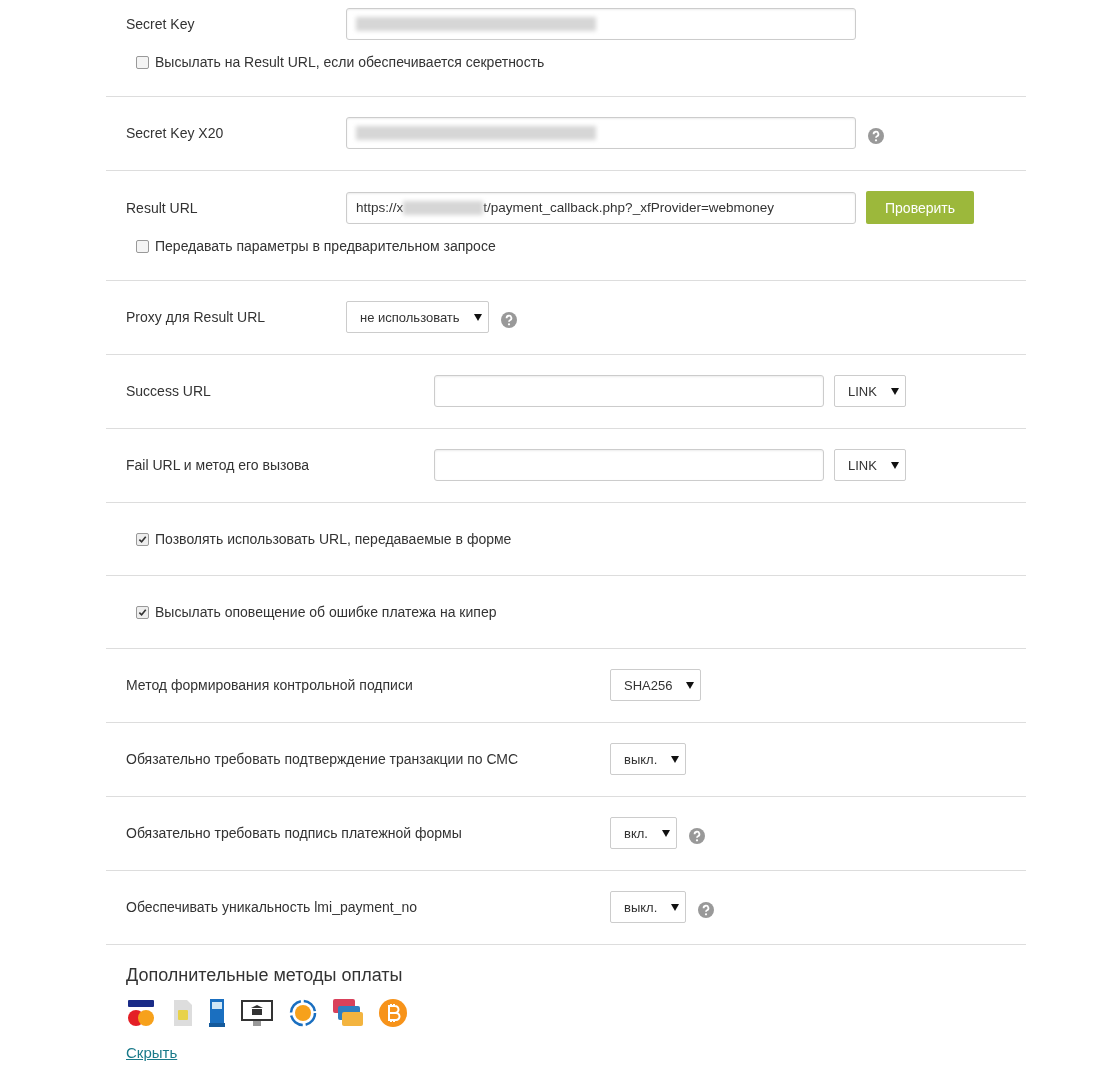  I want to click on field-label: Proxy для Result URL, so click(196, 317).